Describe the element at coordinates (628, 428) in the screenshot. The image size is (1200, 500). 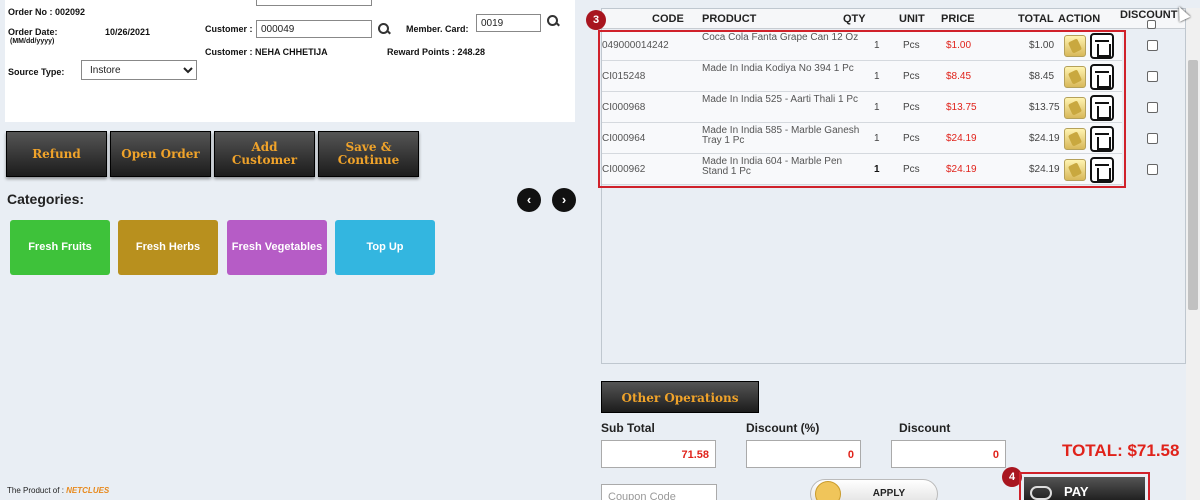
I see `sub-total-label: Sub Total` at that location.